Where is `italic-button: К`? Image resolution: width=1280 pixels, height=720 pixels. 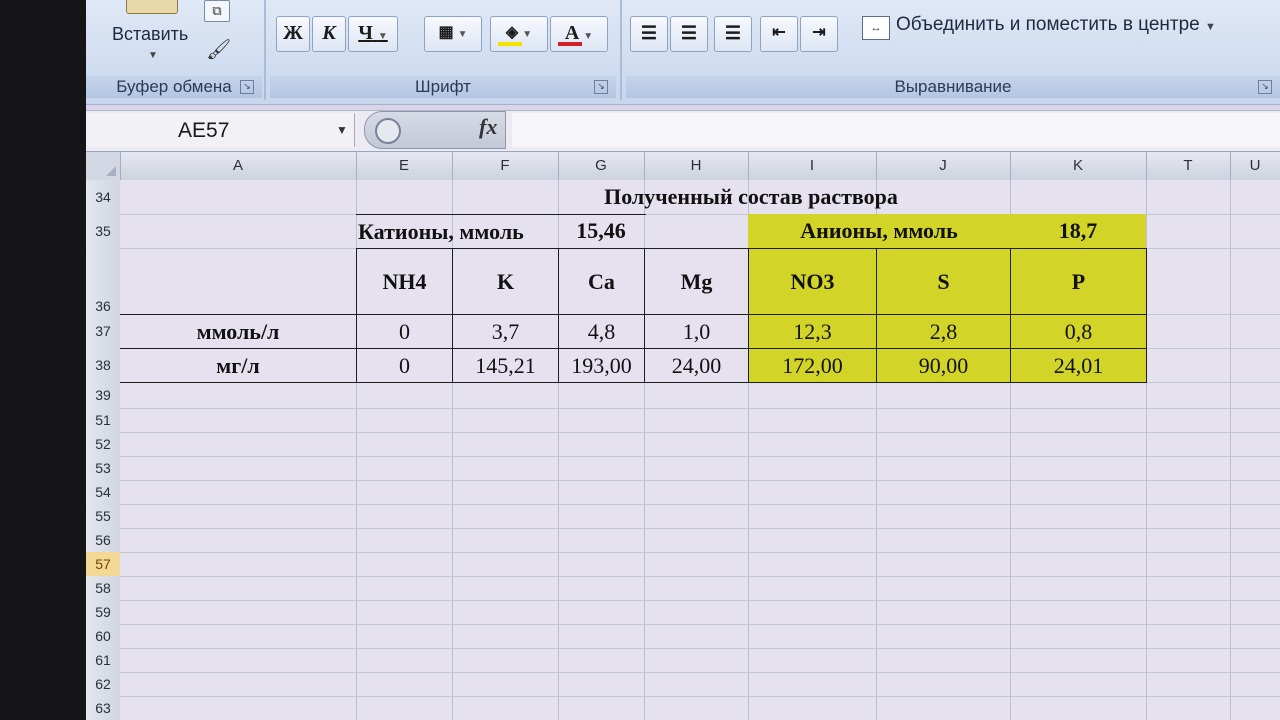
italic-button: К is located at coordinates (329, 34).